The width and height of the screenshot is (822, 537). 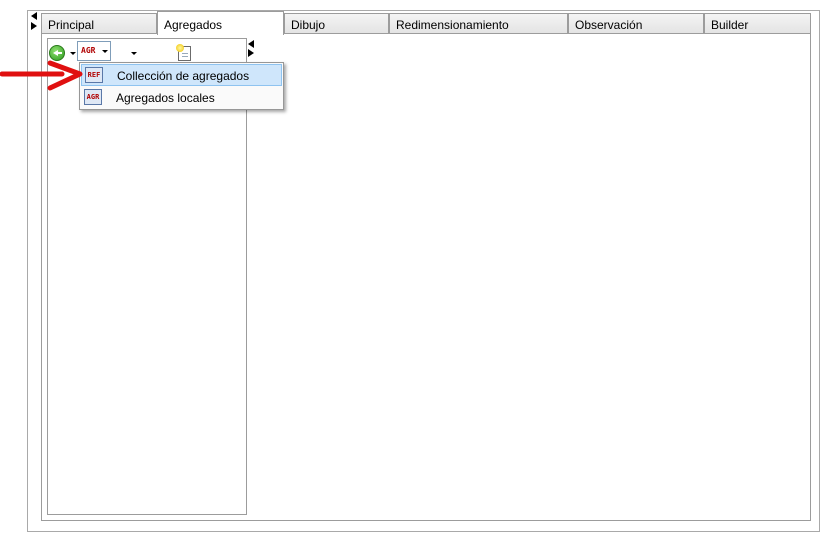 I want to click on menu-item-coleccion-agregados: REF Collección de agregados, so click(x=181, y=75).